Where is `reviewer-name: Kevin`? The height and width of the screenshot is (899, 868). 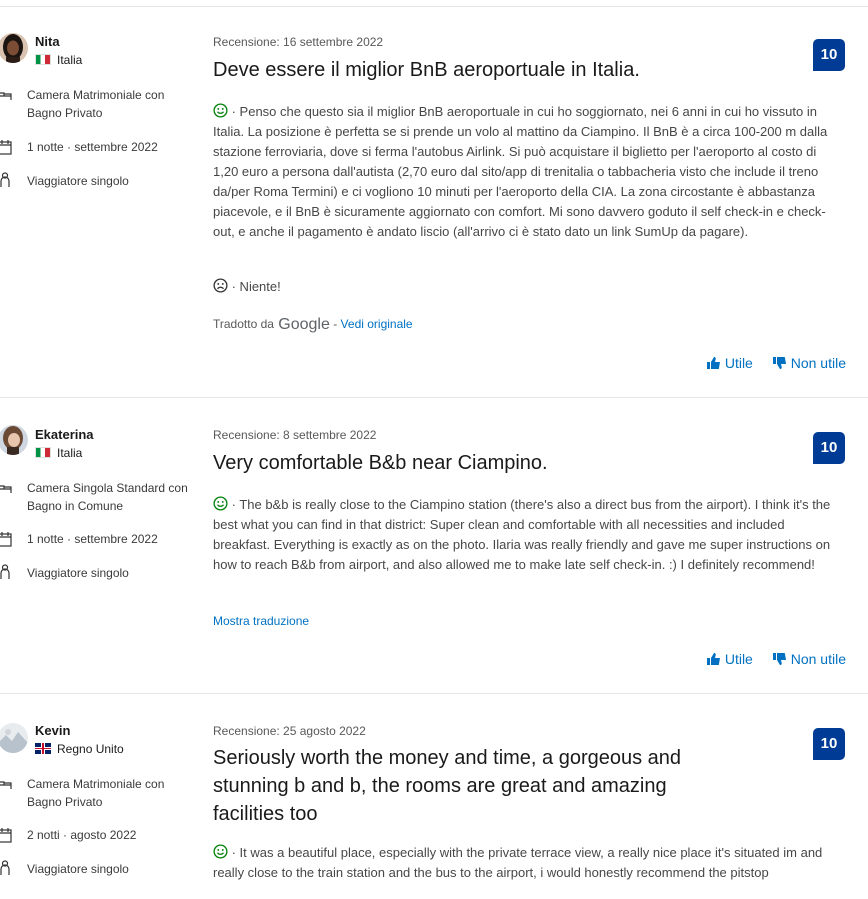
reviewer-name: Kevin is located at coordinates (53, 730).